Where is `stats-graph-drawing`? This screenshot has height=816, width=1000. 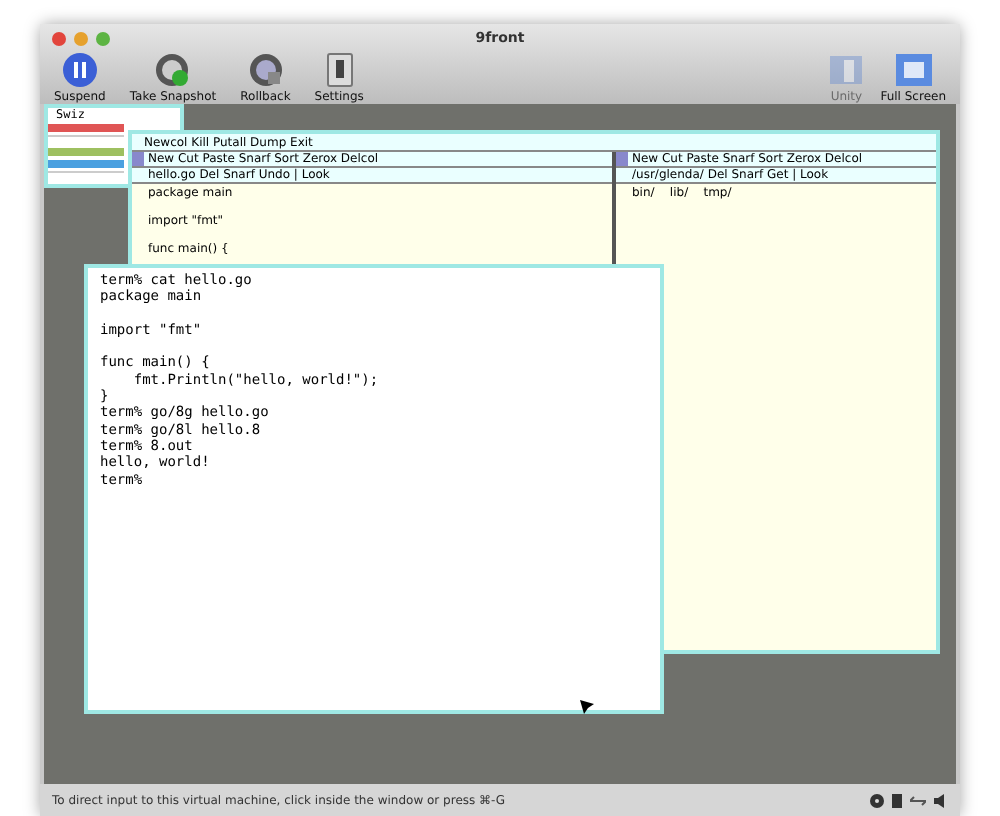 stats-graph-drawing is located at coordinates (86, 148).